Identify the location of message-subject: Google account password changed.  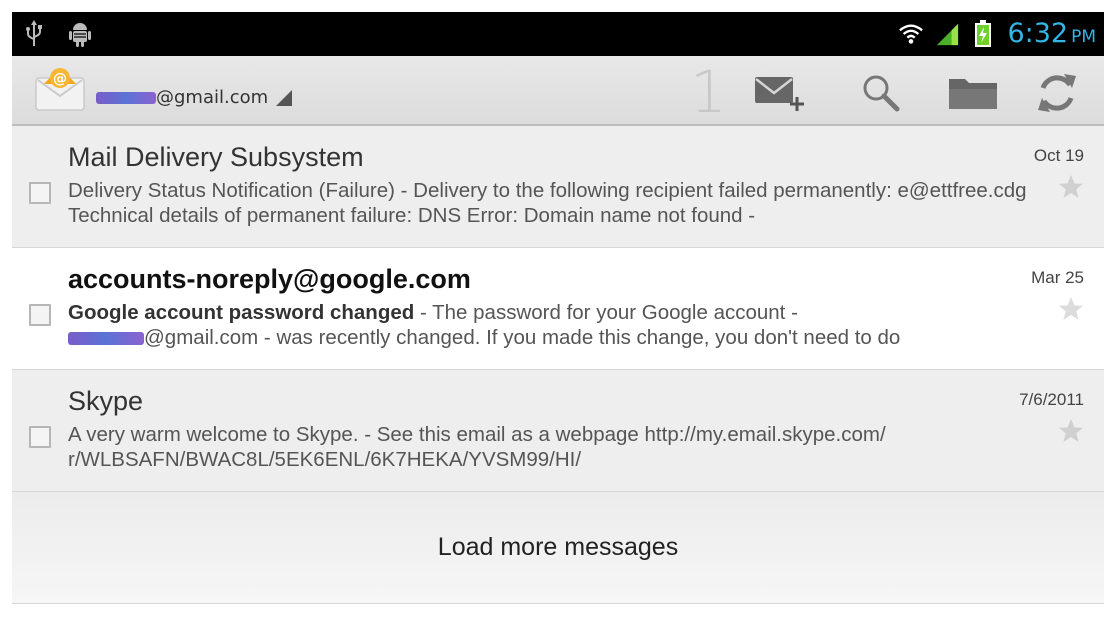
(241, 312).